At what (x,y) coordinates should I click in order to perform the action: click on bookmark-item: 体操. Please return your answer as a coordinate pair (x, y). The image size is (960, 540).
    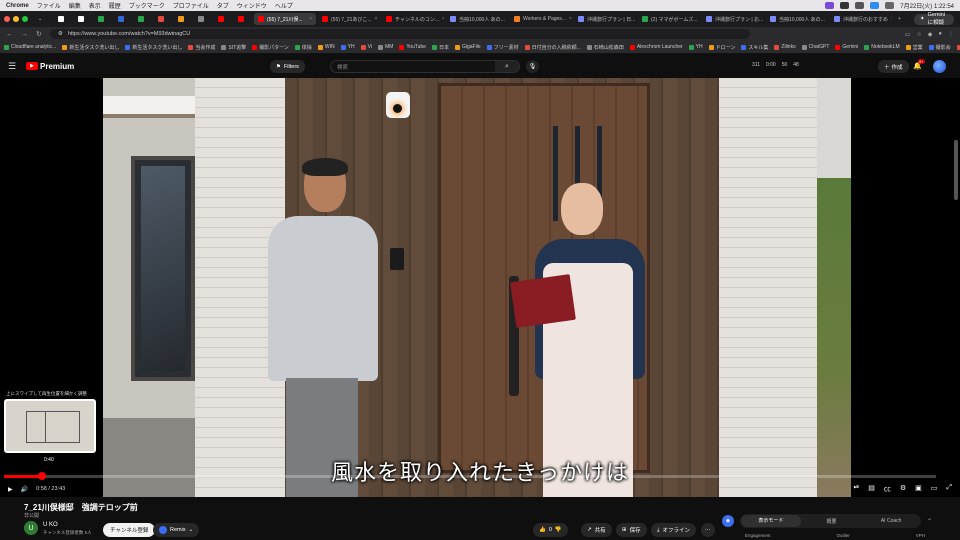
    Looking at the image, I should click on (303, 47).